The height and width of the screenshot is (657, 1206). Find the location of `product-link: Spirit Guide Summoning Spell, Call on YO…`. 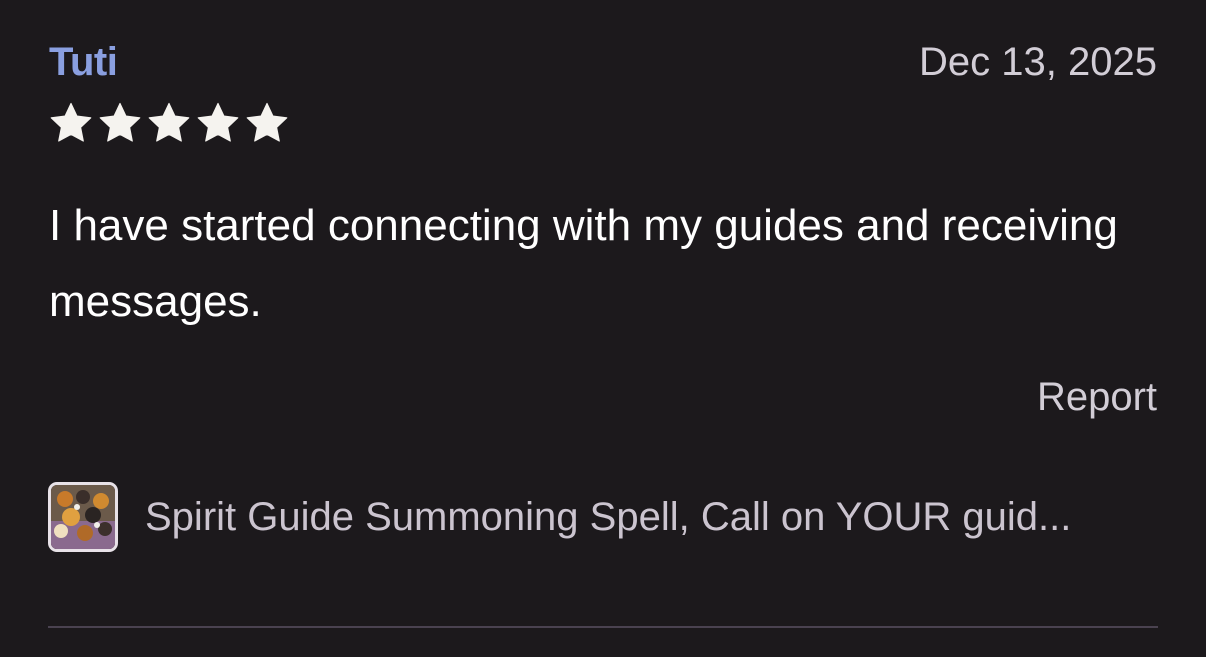

product-link: Spirit Guide Summoning Spell, Call on YO… is located at coordinates (603, 517).